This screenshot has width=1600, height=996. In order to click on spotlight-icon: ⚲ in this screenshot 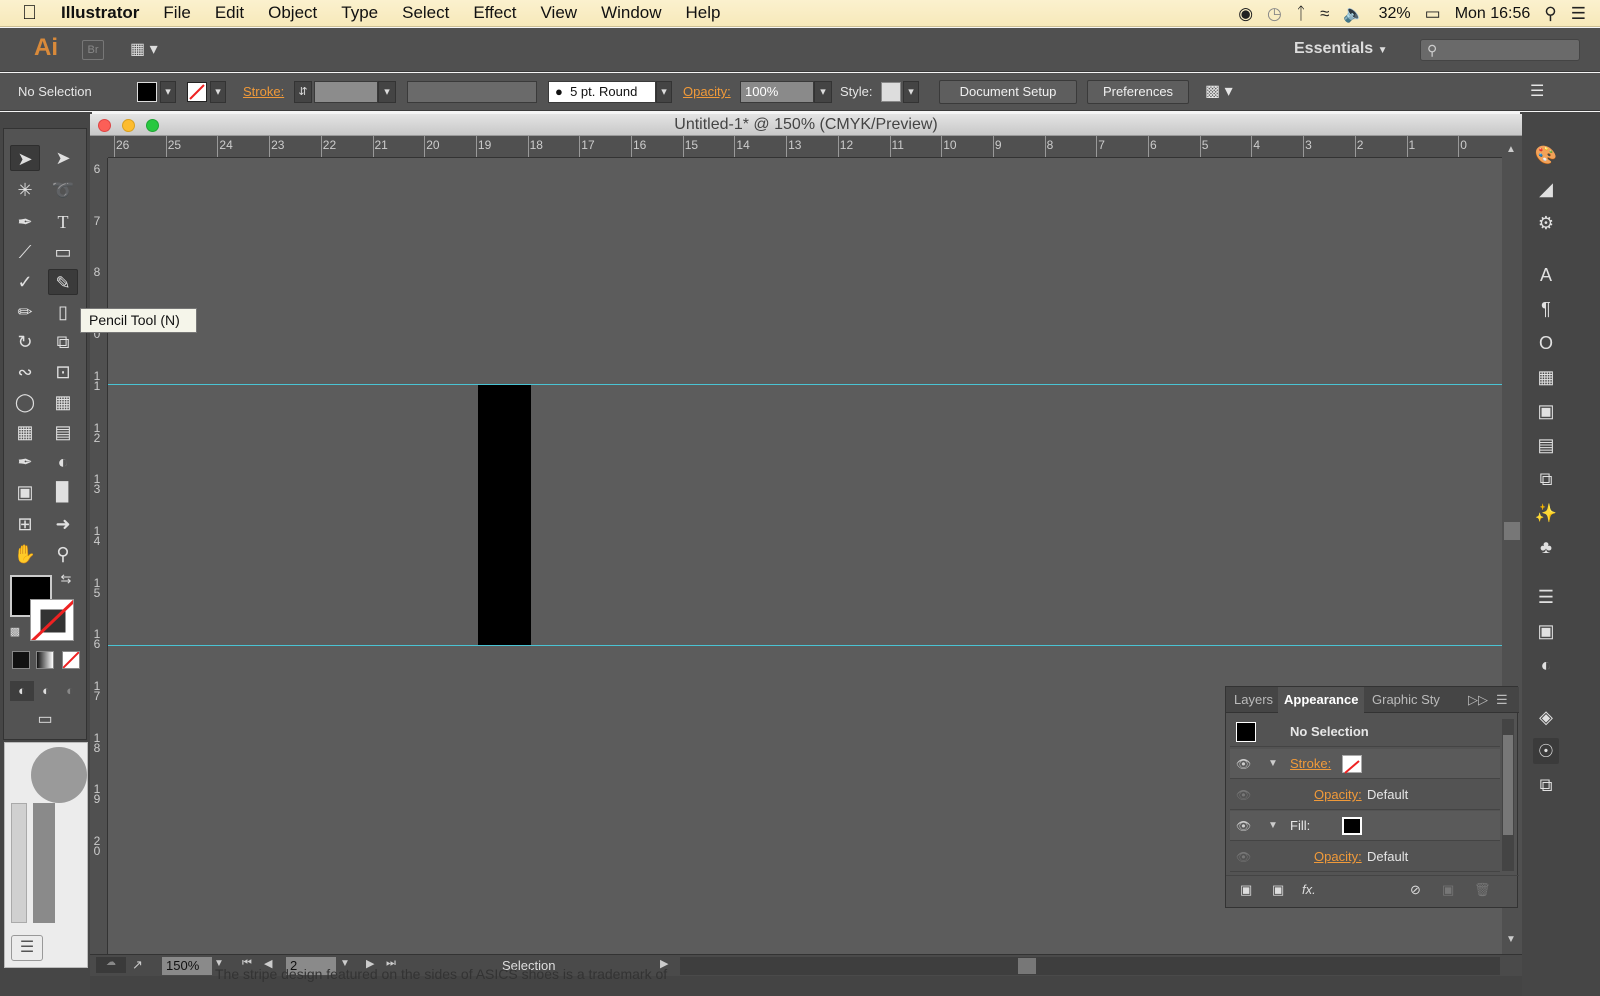, I will do `click(1550, 14)`.